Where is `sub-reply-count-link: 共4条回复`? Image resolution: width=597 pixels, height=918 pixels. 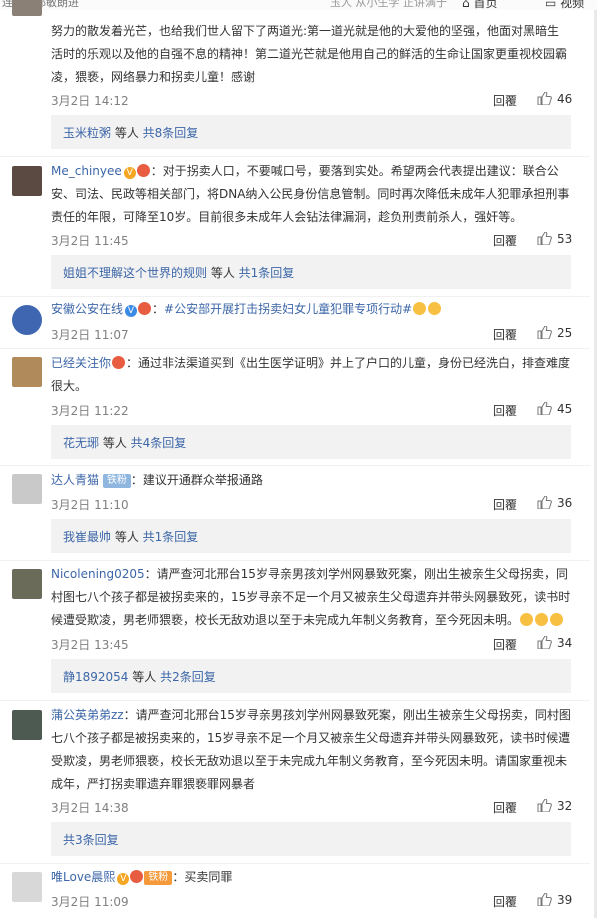 sub-reply-count-link: 共4条回复 is located at coordinates (159, 443).